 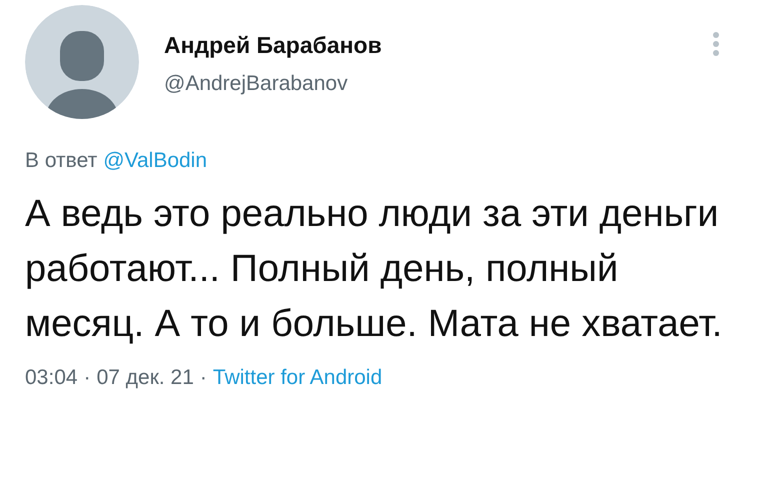 What do you see at coordinates (716, 44) in the screenshot?
I see `more-icon` at bounding box center [716, 44].